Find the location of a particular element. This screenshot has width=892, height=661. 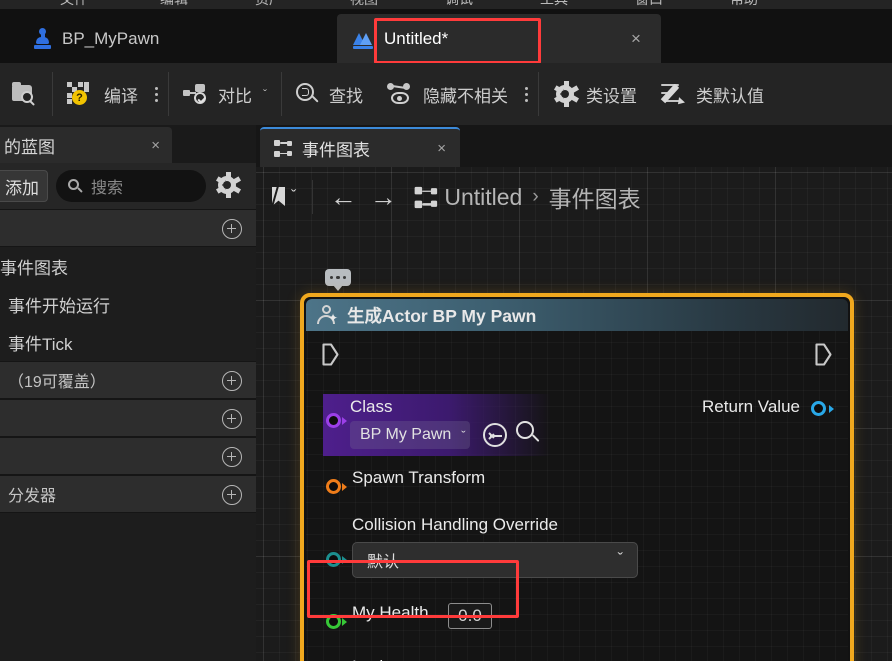

diff-button: 对比 ˇ is located at coordinates (225, 94).